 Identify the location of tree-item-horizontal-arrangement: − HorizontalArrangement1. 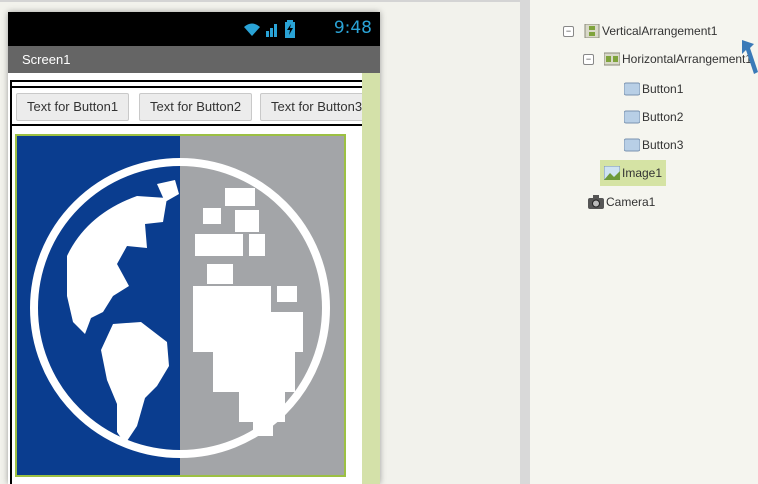
(667, 59).